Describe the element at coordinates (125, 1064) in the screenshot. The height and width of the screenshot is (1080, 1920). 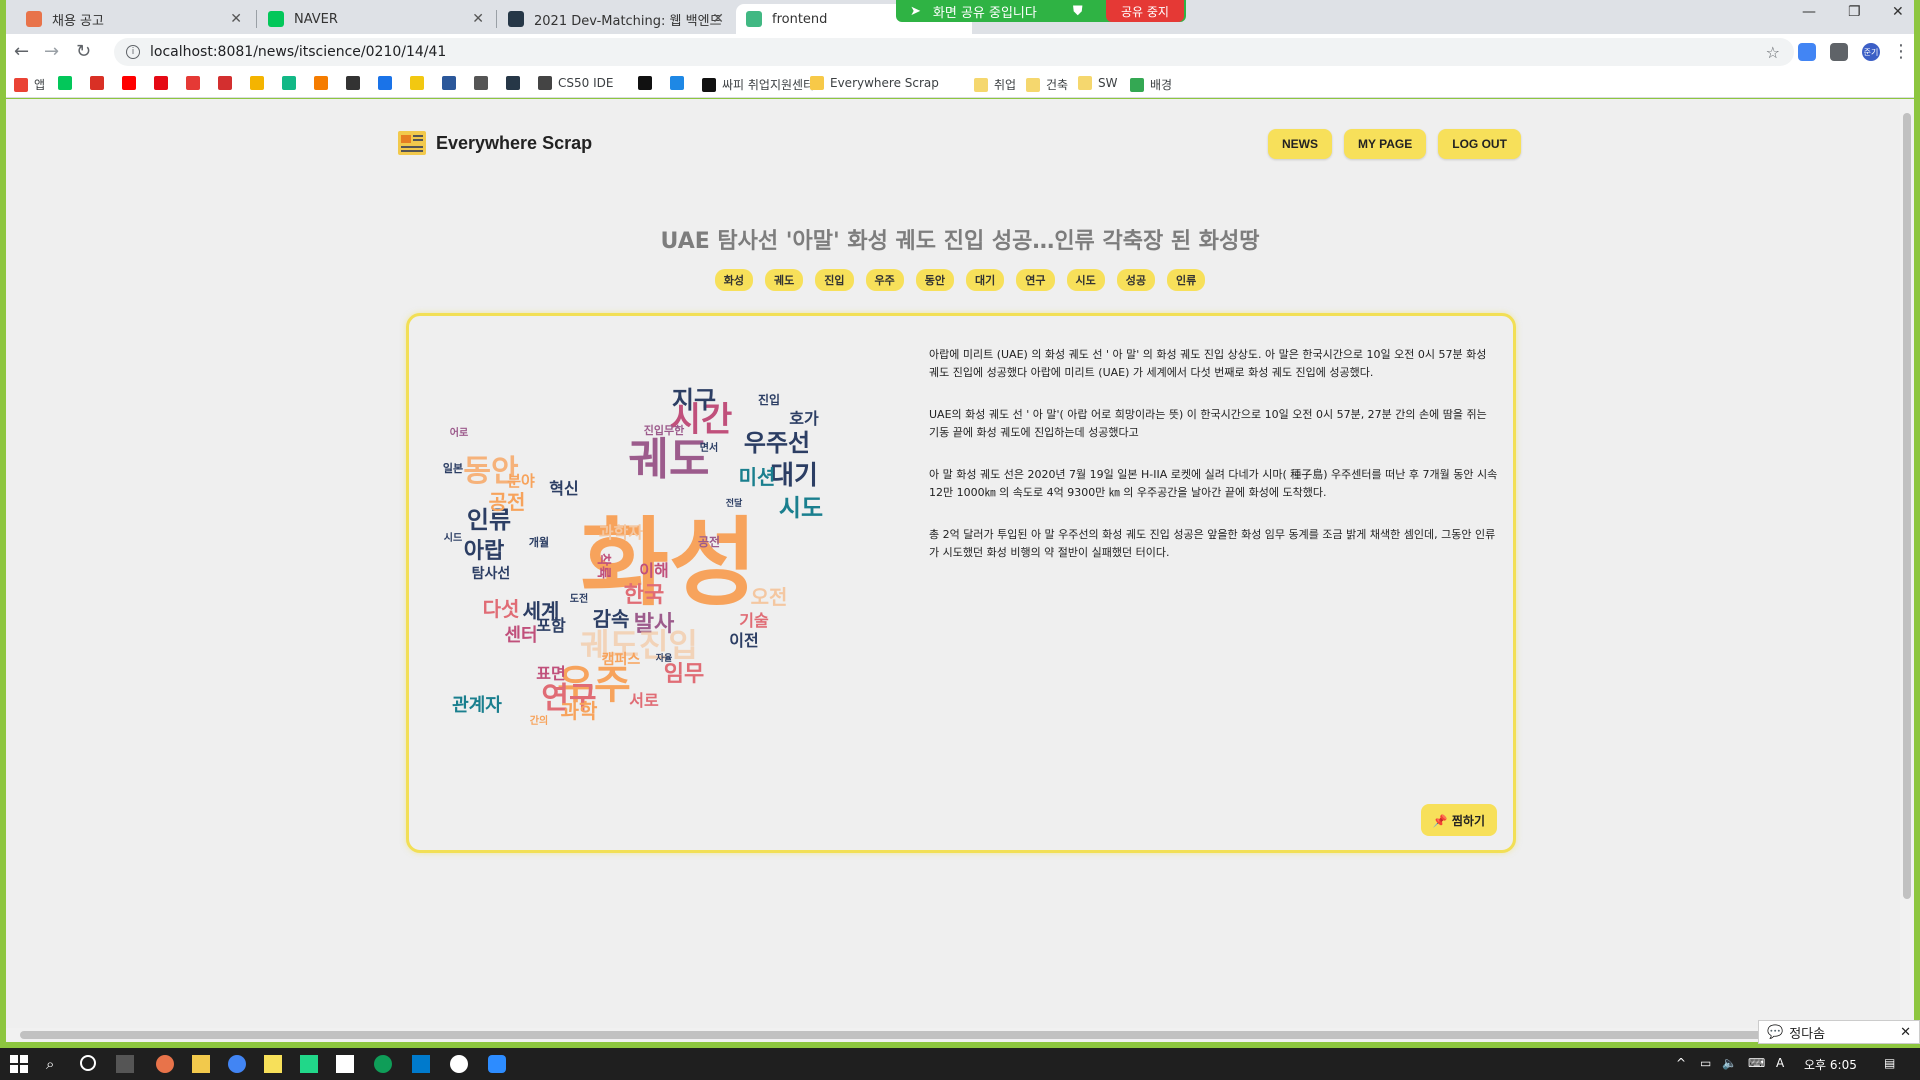
I see `task-view-icon` at that location.